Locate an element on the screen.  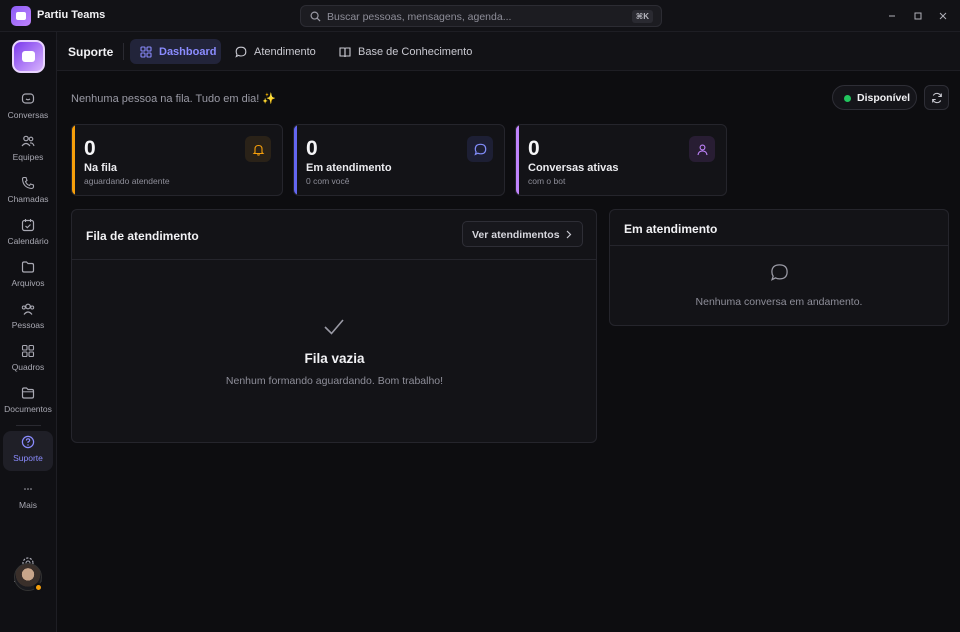
sidebar-item-pessoas: Pessoas is located at coordinates (28, 318).